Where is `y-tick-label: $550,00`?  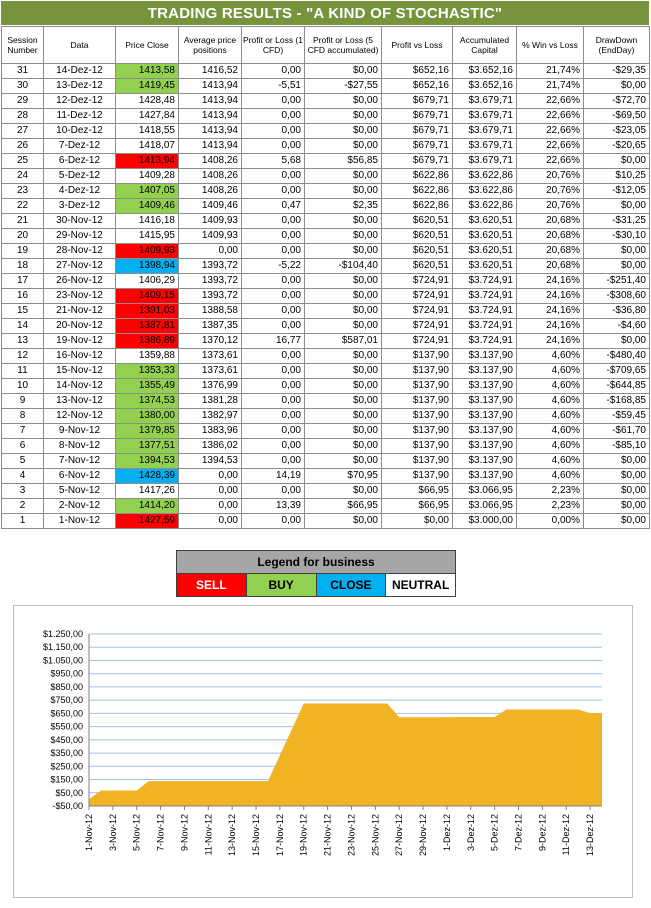
y-tick-label: $550,00 is located at coordinates (66, 727).